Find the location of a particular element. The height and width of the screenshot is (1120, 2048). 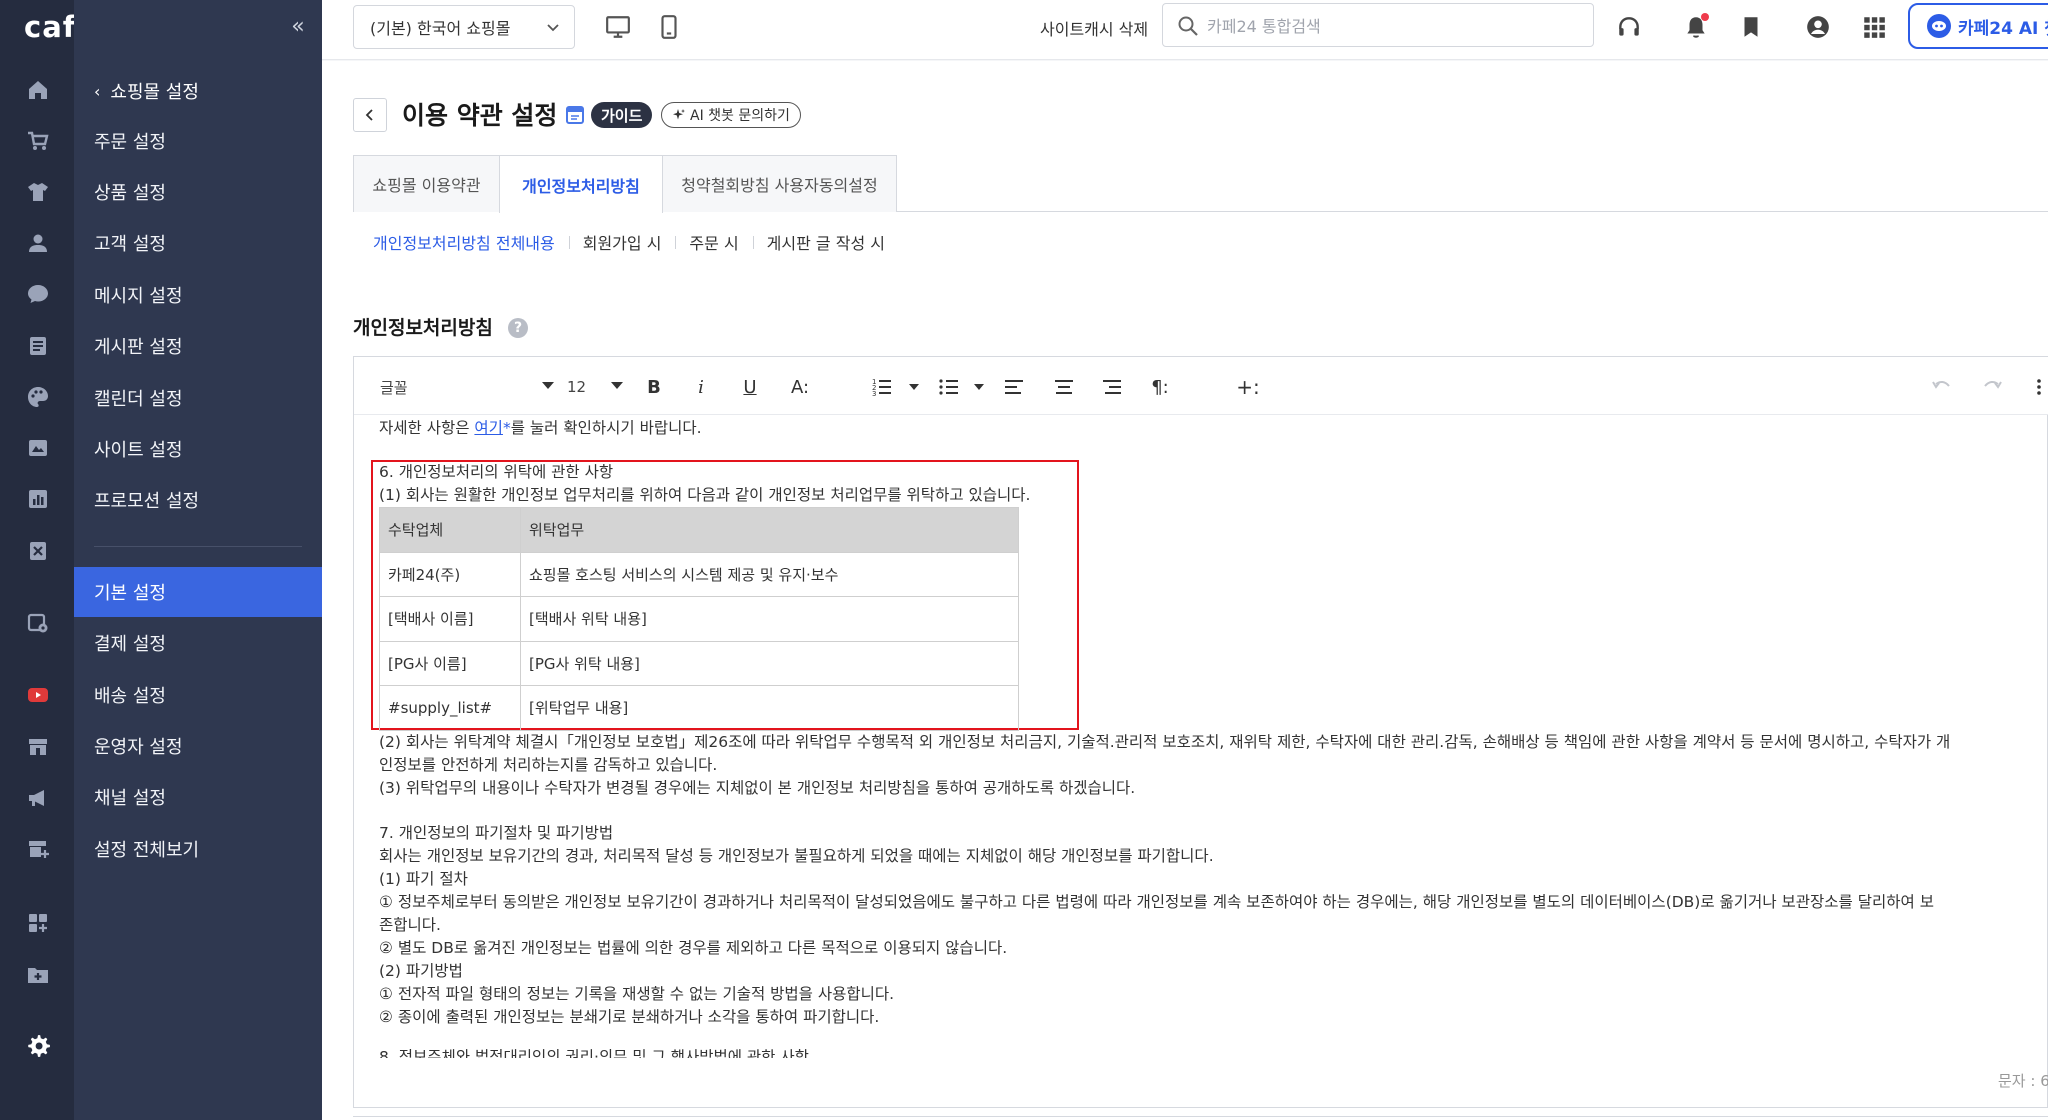

shirt-icon is located at coordinates (38, 192).